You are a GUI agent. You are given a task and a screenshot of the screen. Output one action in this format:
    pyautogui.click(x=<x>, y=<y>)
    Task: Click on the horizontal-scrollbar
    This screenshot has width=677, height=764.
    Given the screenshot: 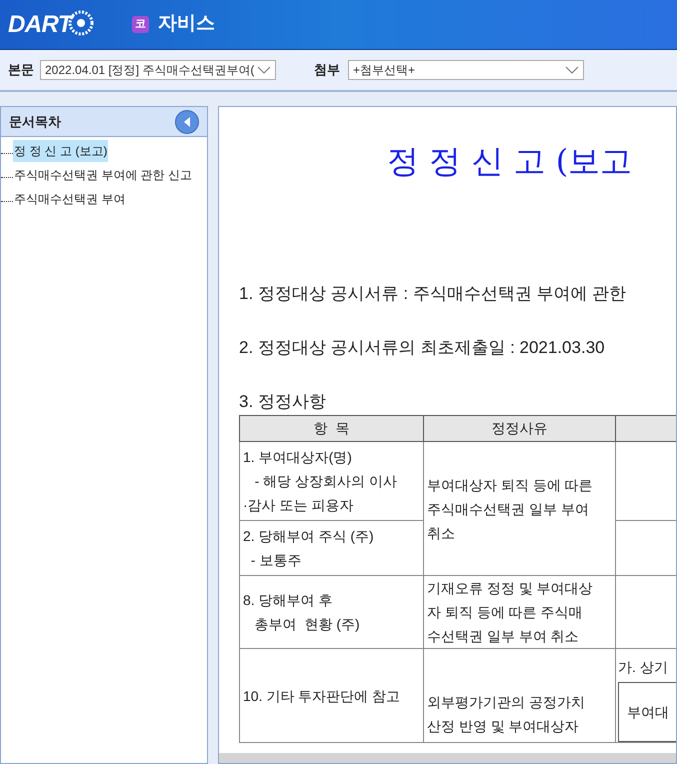 What is the action you would take?
    pyautogui.click(x=447, y=758)
    